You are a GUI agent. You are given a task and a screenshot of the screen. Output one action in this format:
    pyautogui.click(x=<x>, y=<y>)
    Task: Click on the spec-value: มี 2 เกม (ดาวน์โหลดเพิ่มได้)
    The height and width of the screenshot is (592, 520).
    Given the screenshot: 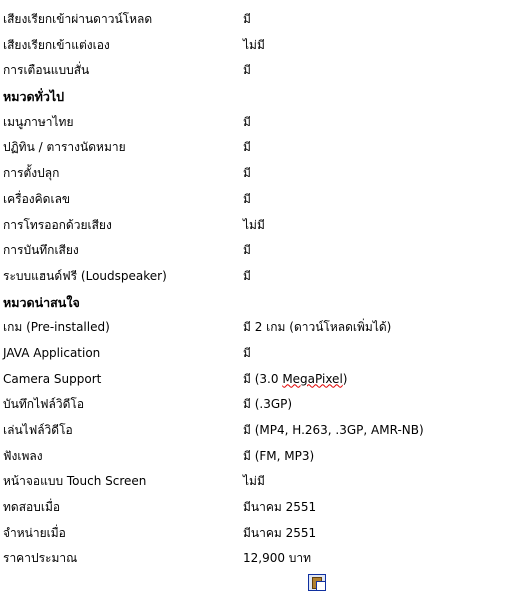 What is the action you would take?
    pyautogui.click(x=317, y=327)
    